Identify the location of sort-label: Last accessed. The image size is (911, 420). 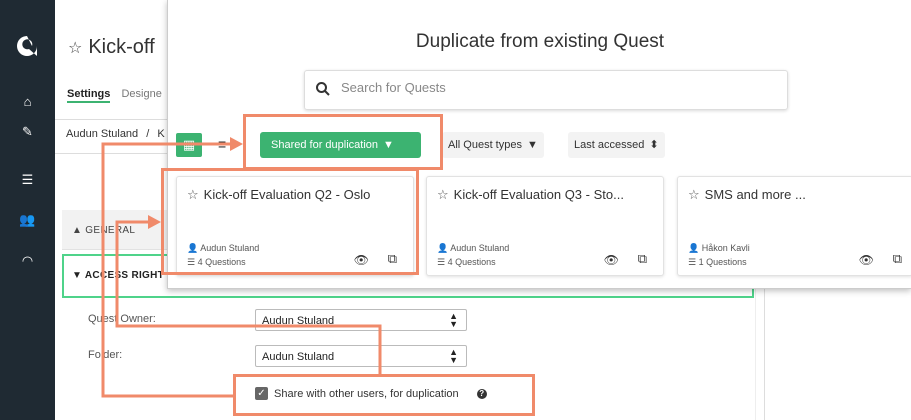
(609, 145).